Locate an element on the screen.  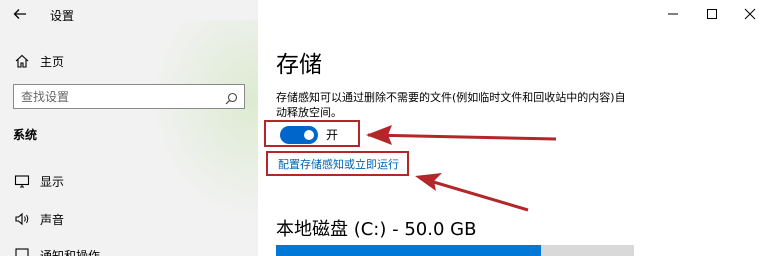
disk-label: 本地磁盘 (C:) - 50.0 GB is located at coordinates (376, 229).